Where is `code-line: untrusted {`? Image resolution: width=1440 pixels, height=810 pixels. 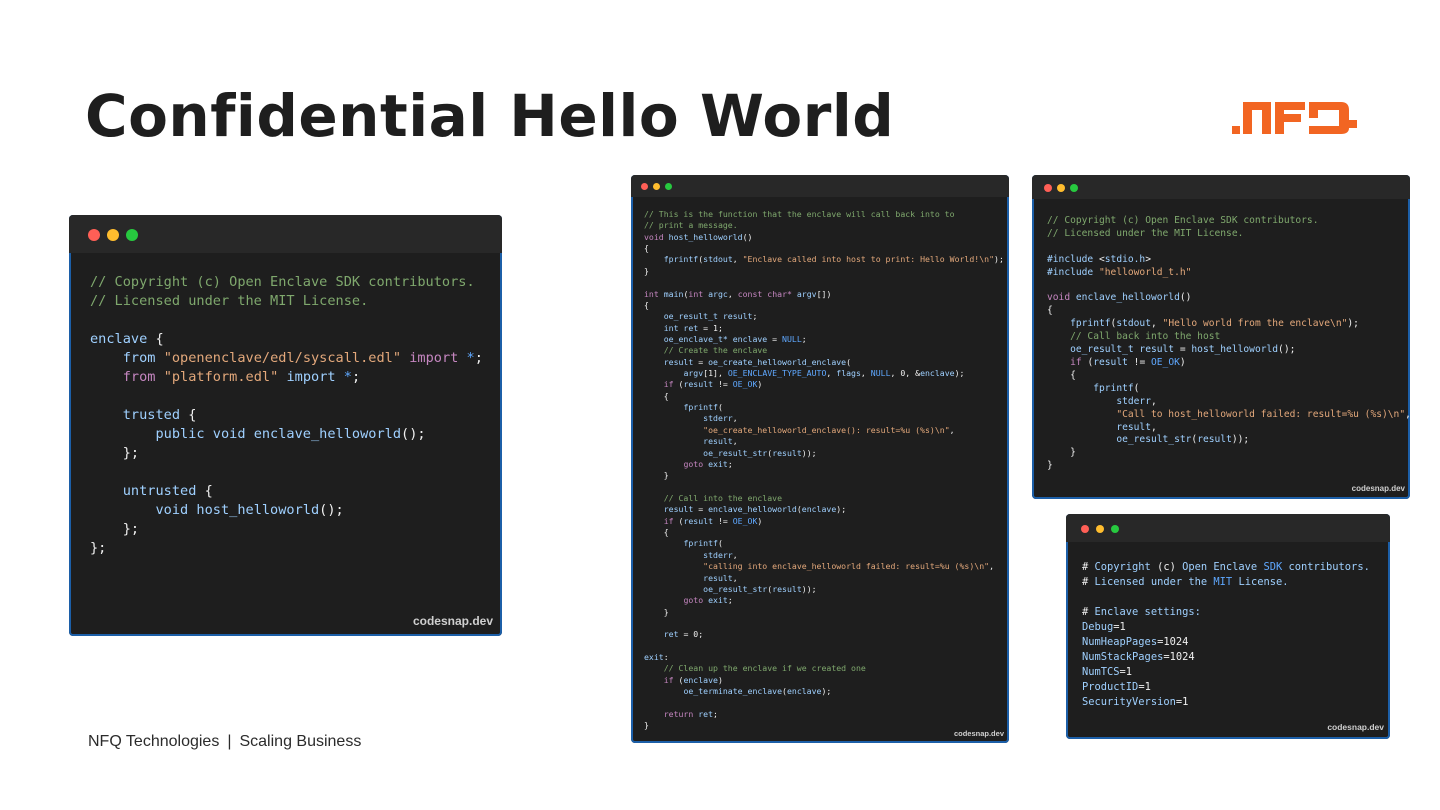 code-line: untrusted { is located at coordinates (167, 491).